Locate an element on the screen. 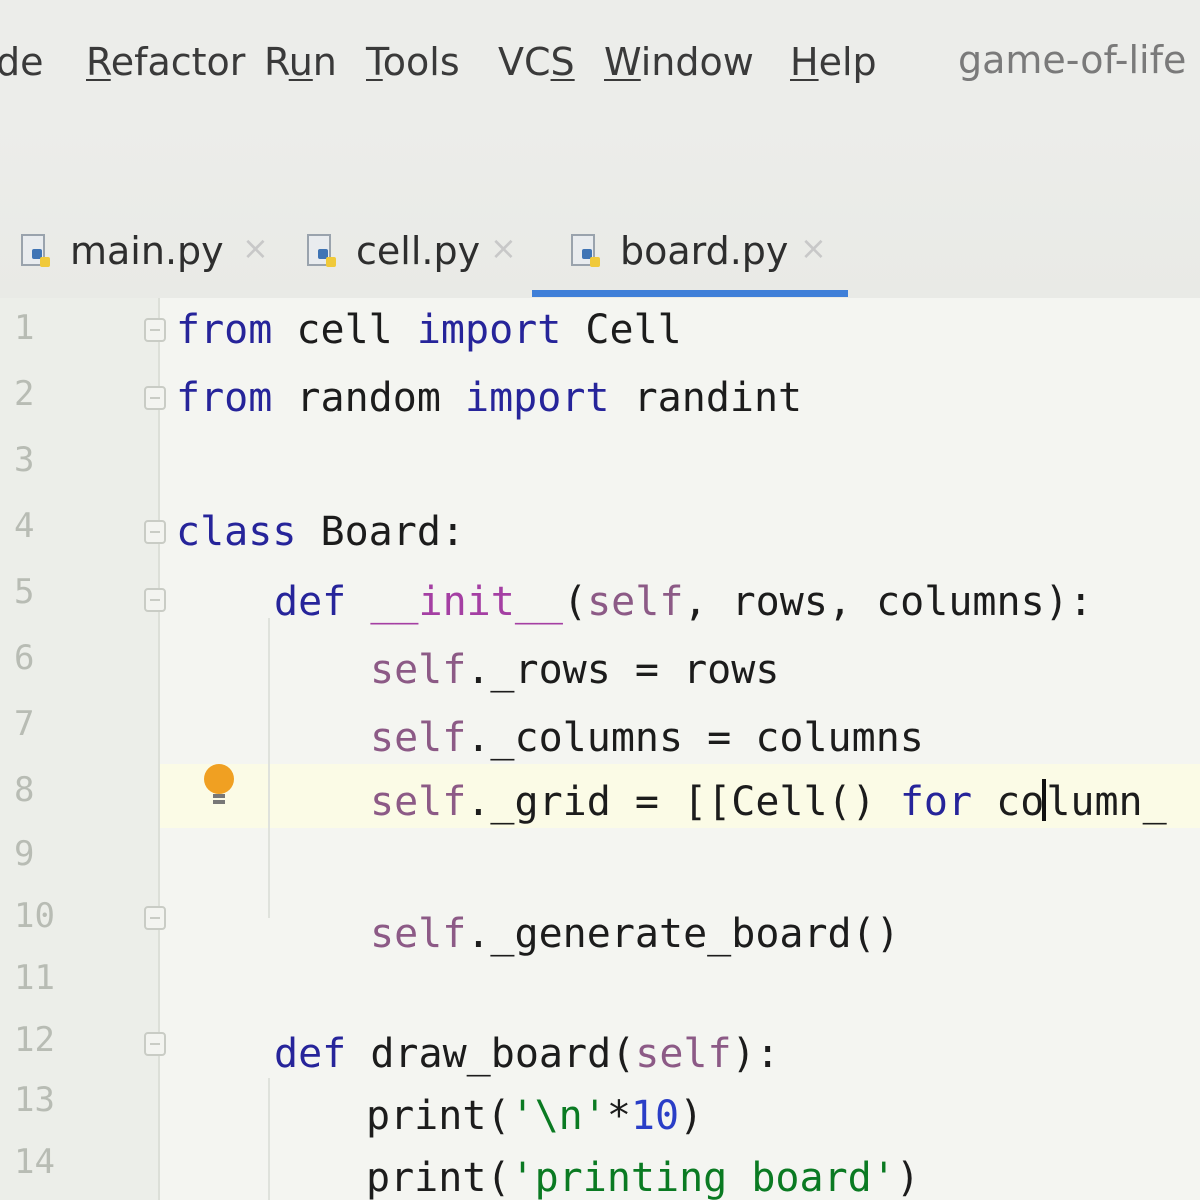 The width and height of the screenshot is (1200, 1200). project-title: game-of-life is located at coordinates (1072, 60).